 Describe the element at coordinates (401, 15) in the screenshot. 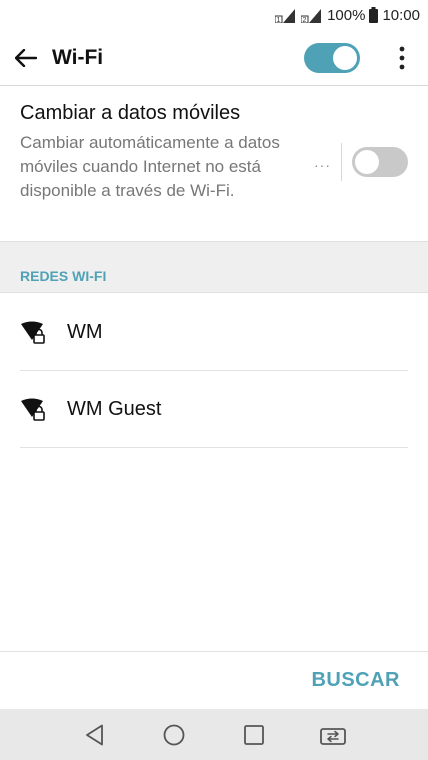

I see `clock: 10:00` at that location.